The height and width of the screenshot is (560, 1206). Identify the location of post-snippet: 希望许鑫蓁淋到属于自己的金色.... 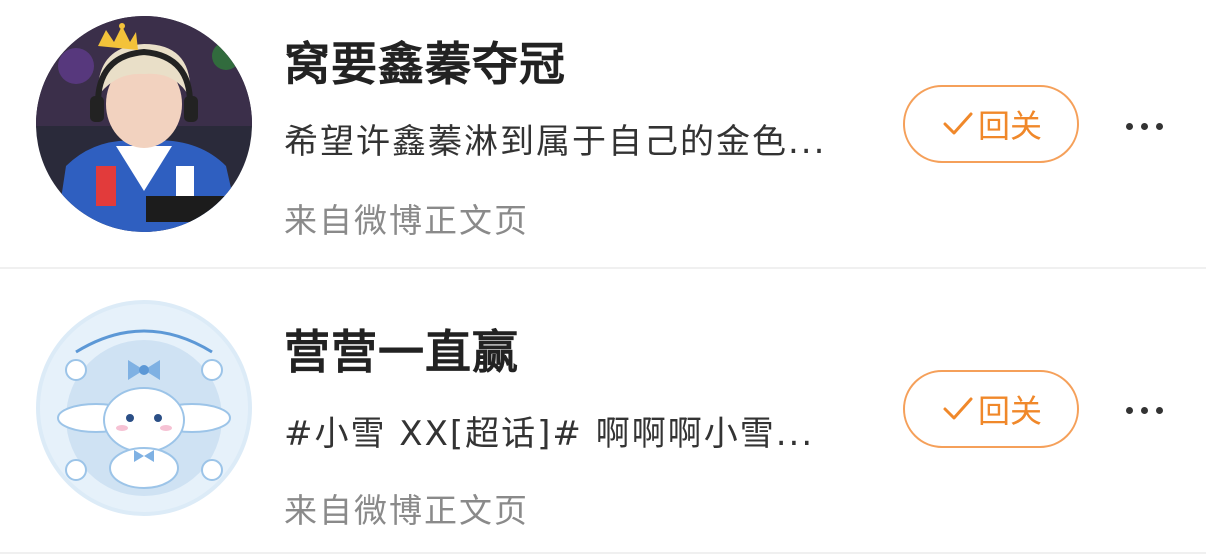
(555, 138).